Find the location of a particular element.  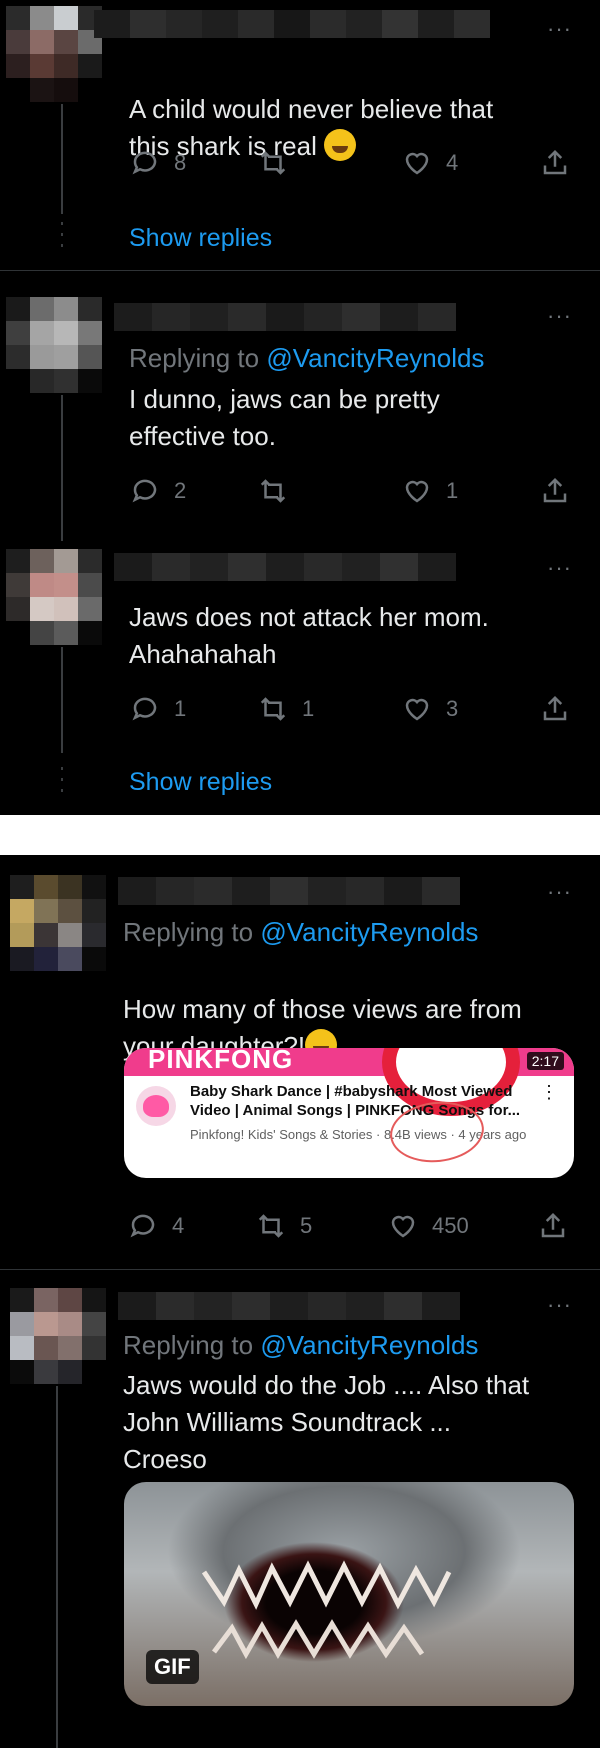

like-button: 450 is located at coordinates (428, 1226).